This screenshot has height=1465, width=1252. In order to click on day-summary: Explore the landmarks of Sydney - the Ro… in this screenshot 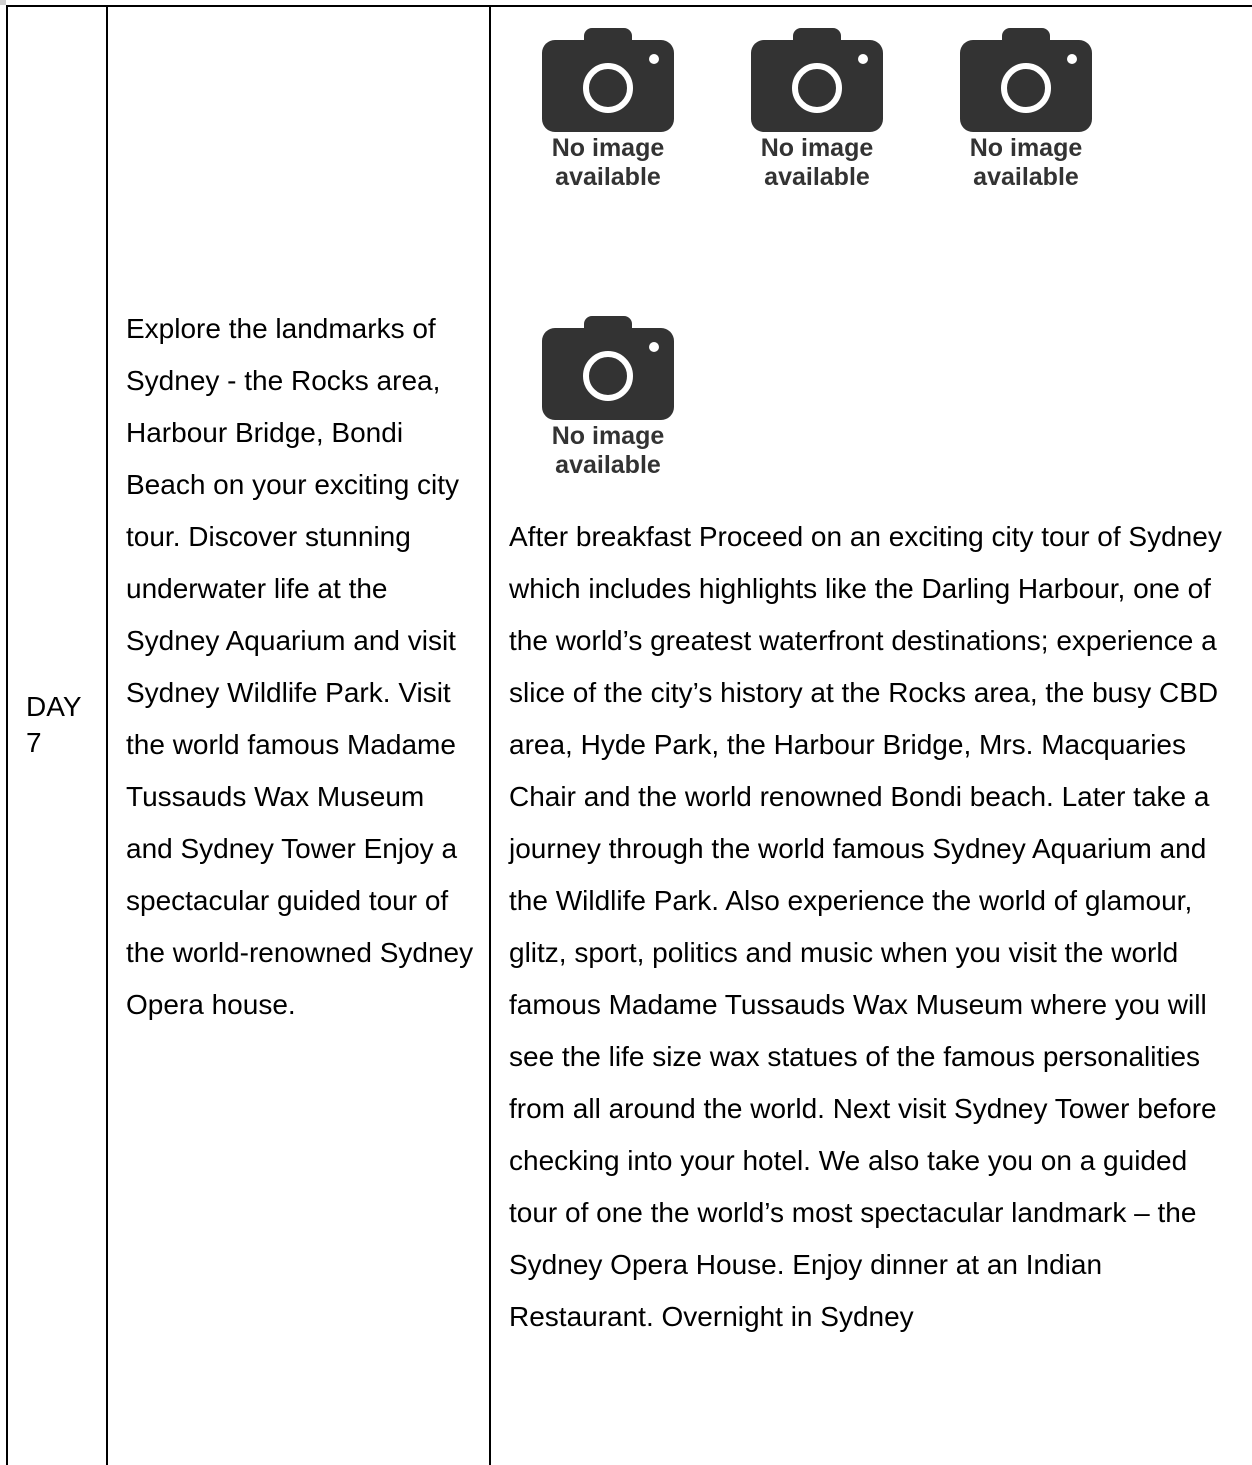, I will do `click(300, 666)`.